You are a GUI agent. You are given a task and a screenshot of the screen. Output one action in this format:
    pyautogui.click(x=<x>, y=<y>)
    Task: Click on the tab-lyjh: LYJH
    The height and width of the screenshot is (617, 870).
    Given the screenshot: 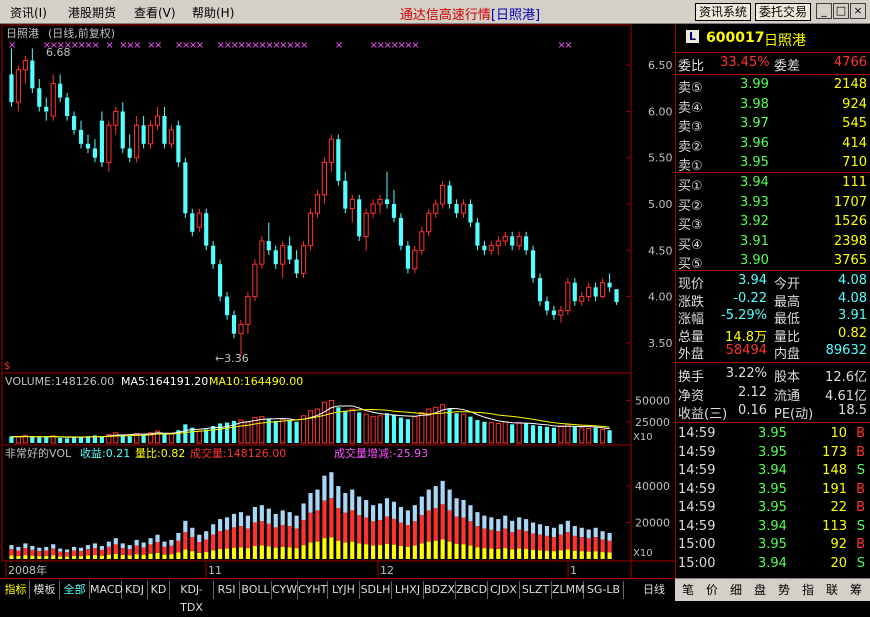 What is the action you would take?
    pyautogui.click(x=344, y=590)
    